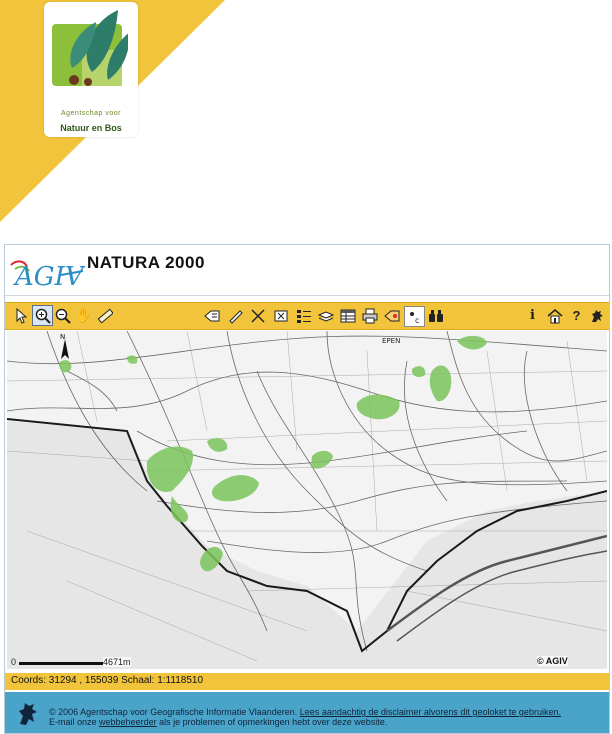 This screenshot has height=734, width=612. I want to click on edit-icon, so click(257, 315).